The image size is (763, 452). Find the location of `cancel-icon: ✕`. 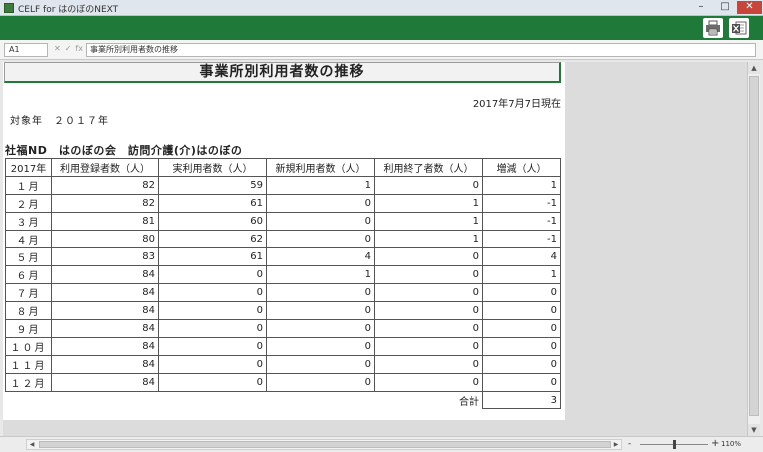

cancel-icon: ✕ is located at coordinates (57, 49).